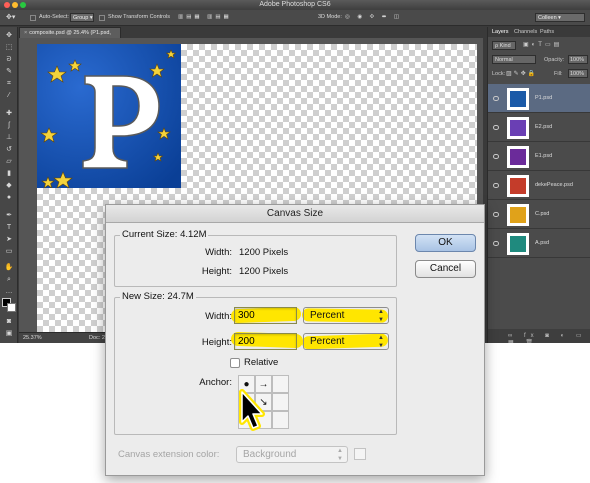 Image resolution: width=590 pixels, height=483 pixels. I want to click on extension-color-swatch, so click(360, 454).